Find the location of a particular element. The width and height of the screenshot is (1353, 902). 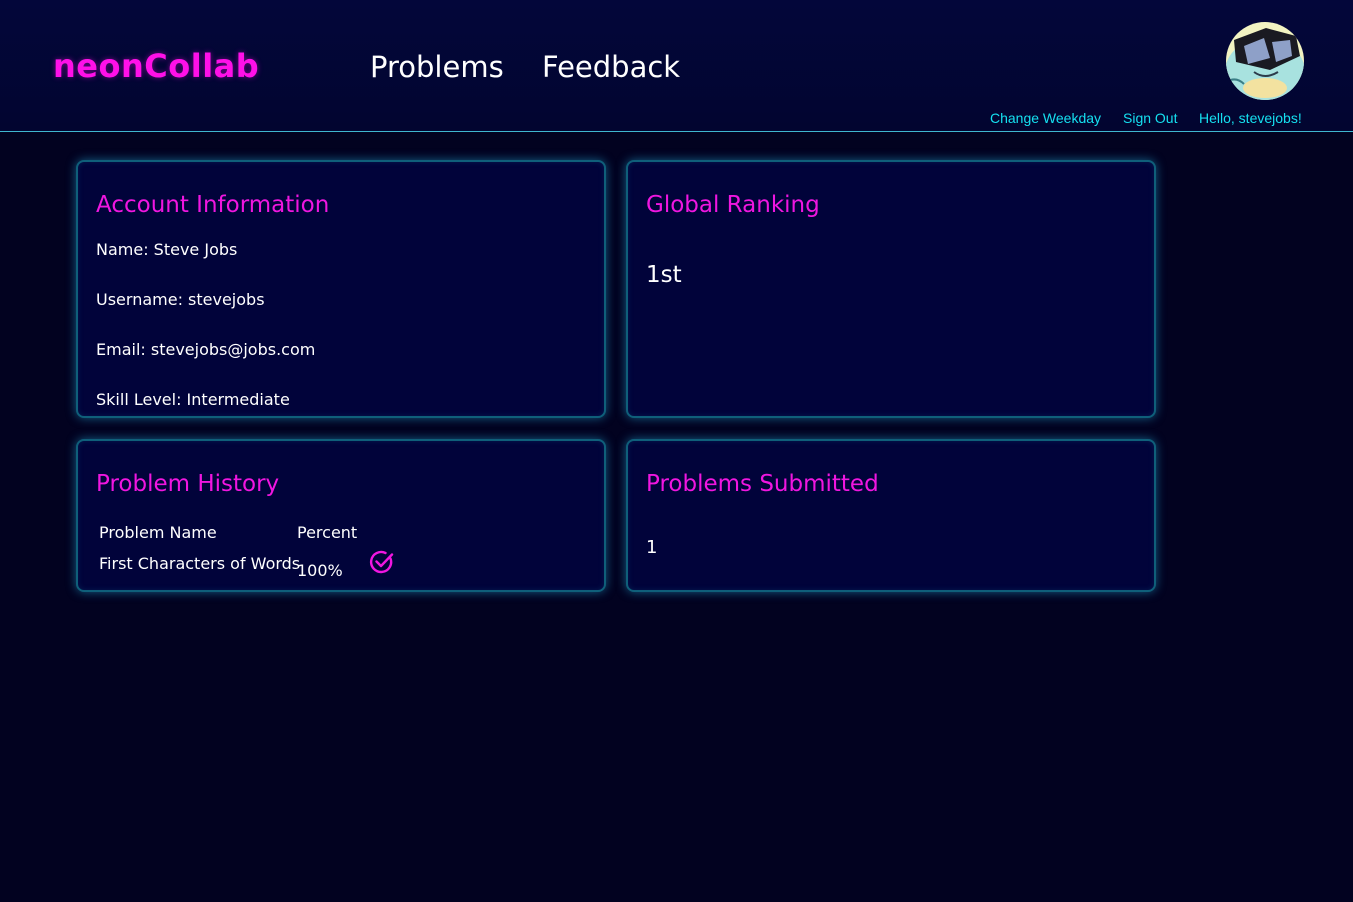

card-title: Problems Submitted is located at coordinates (762, 484).